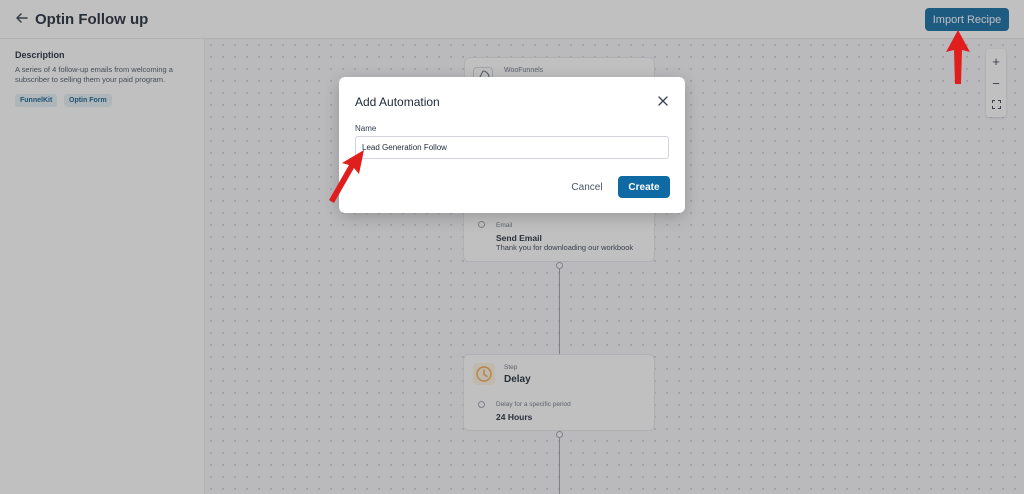 Image resolution: width=1024 pixels, height=494 pixels. Describe the element at coordinates (397, 102) in the screenshot. I see `modal-title: Add Automation` at that location.